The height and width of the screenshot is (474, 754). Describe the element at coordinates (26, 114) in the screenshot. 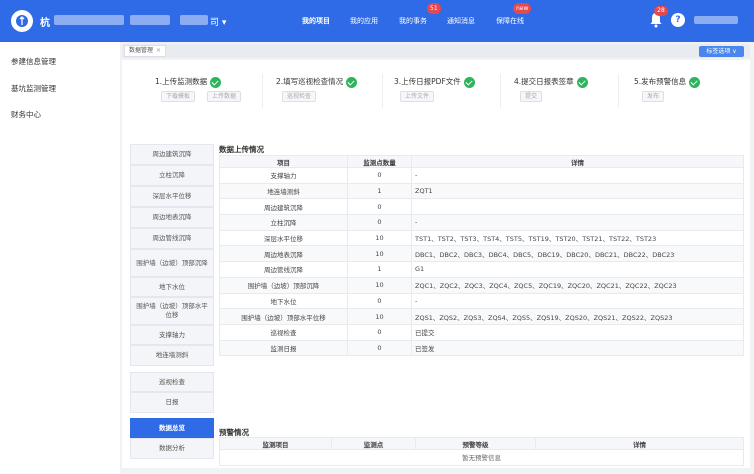

I see `sidebar-item-finance: 财务中心` at that location.